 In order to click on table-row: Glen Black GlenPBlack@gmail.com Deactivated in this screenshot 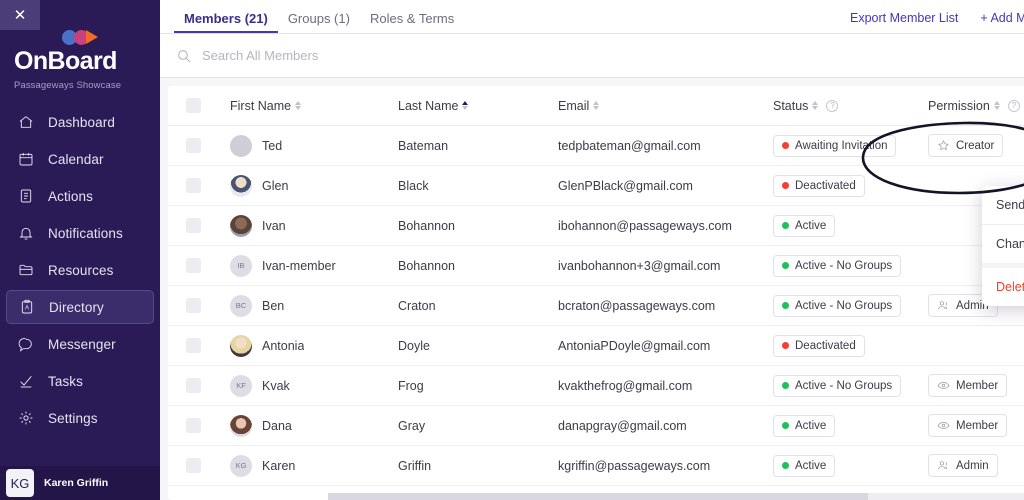, I will do `click(596, 186)`.